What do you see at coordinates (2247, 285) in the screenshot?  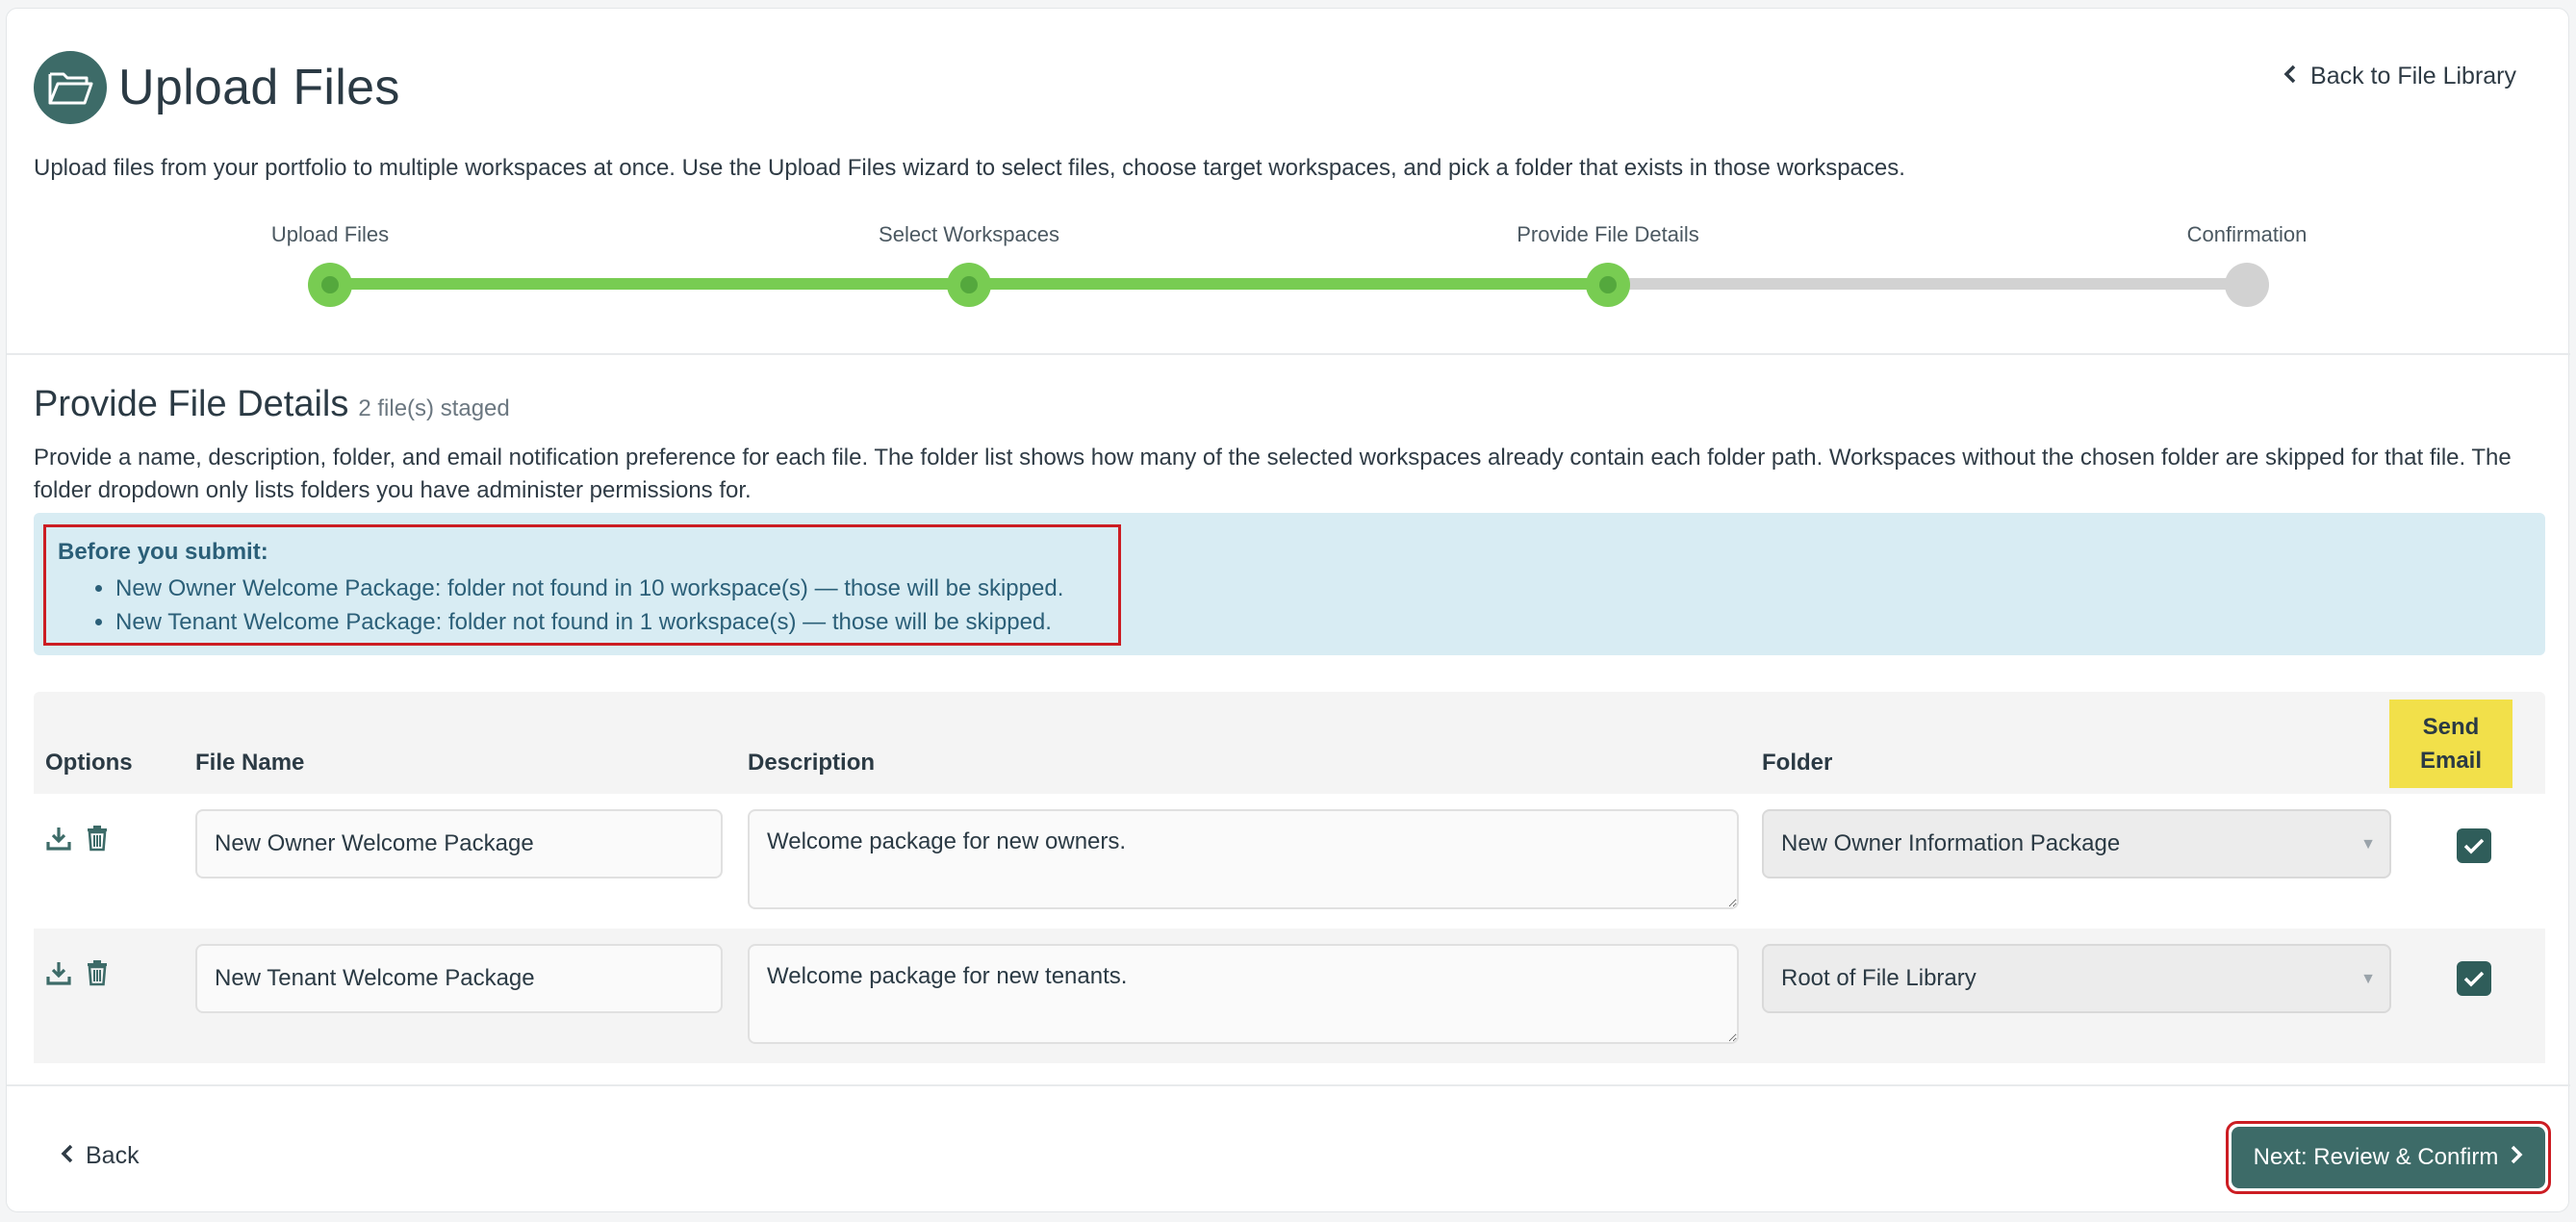 I see `step-dot-confirmation` at bounding box center [2247, 285].